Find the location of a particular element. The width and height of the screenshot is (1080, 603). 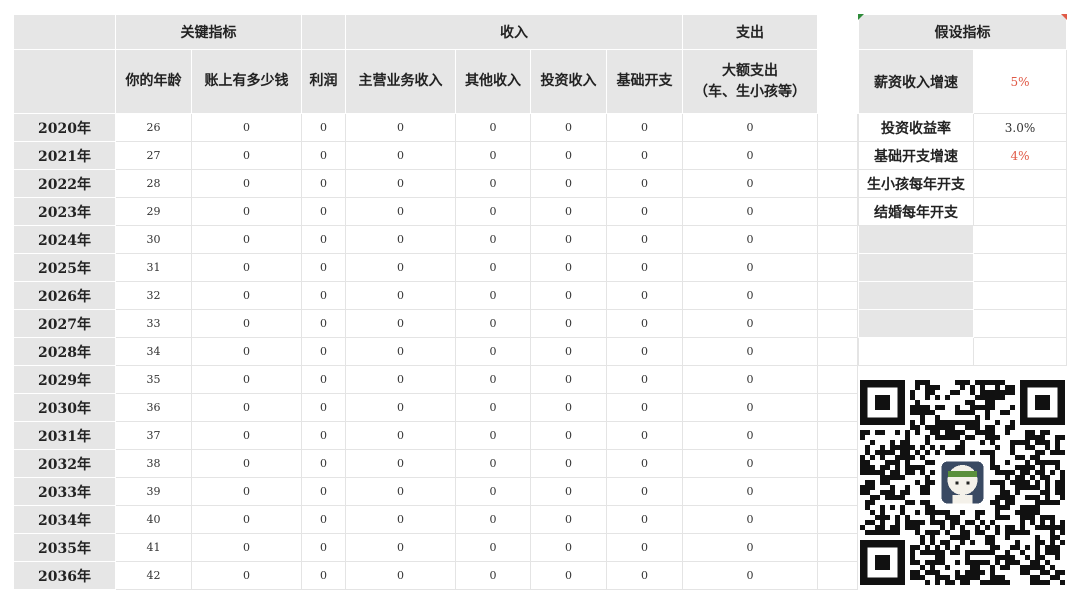

cell-age: 30 is located at coordinates (153, 239).